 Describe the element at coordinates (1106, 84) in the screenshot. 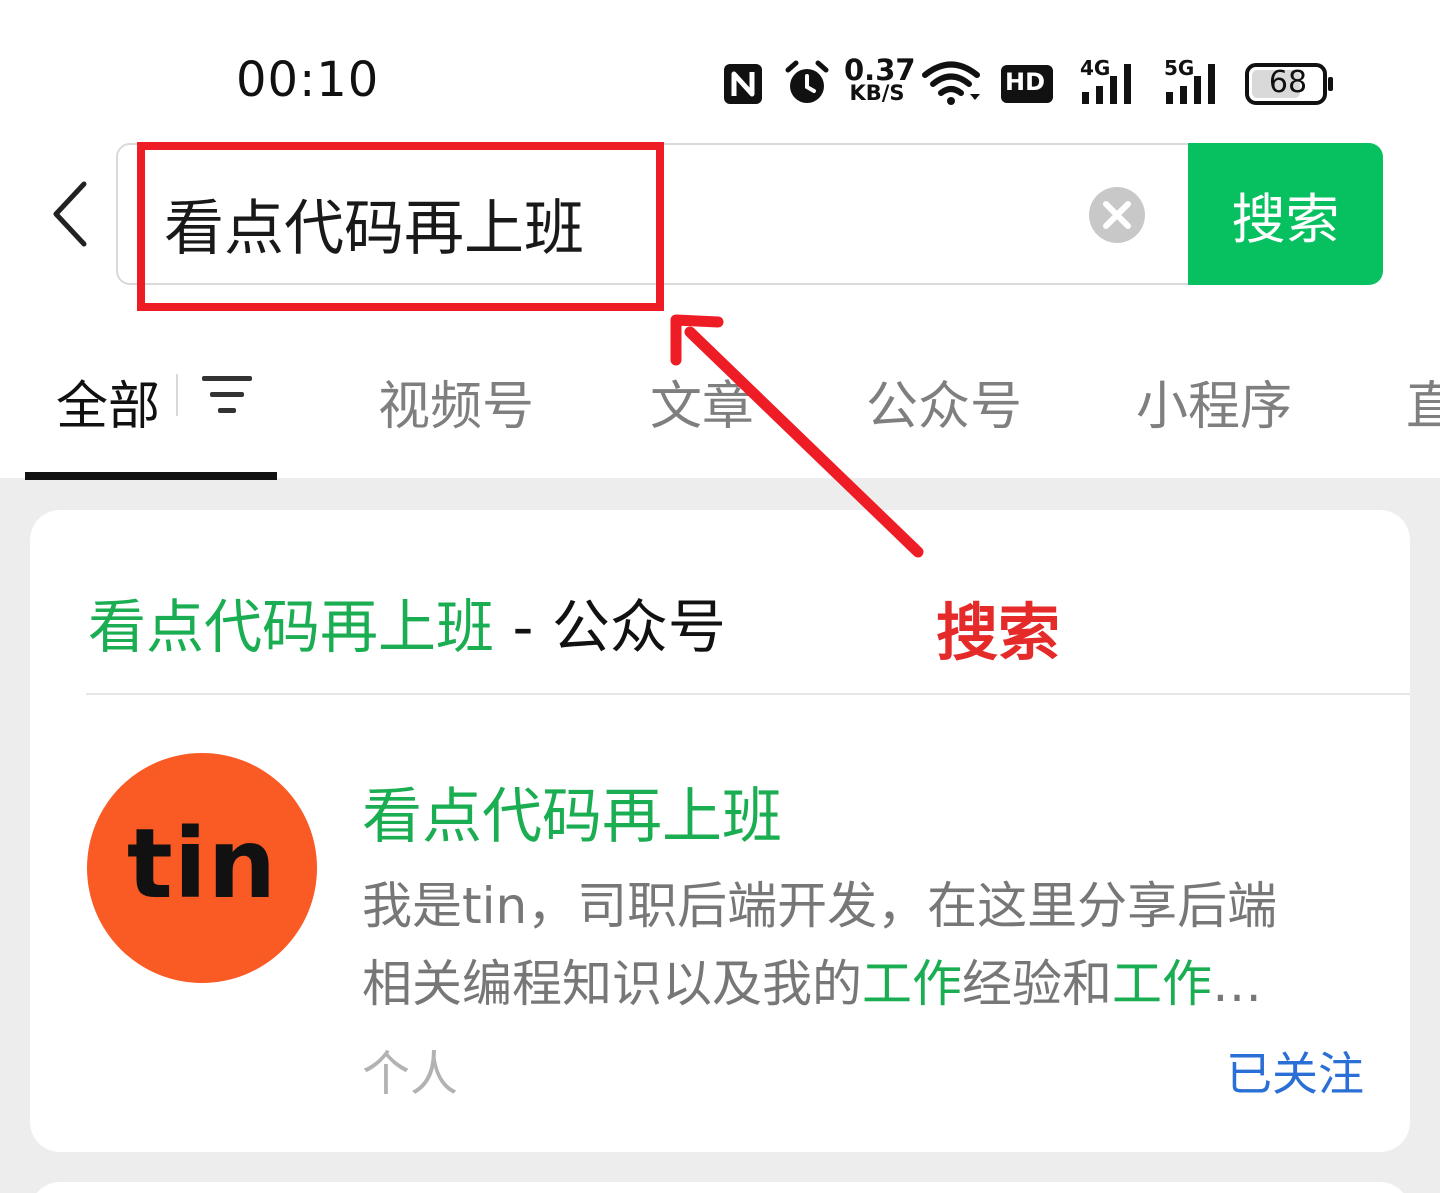

I see `signal-4g-icon` at that location.